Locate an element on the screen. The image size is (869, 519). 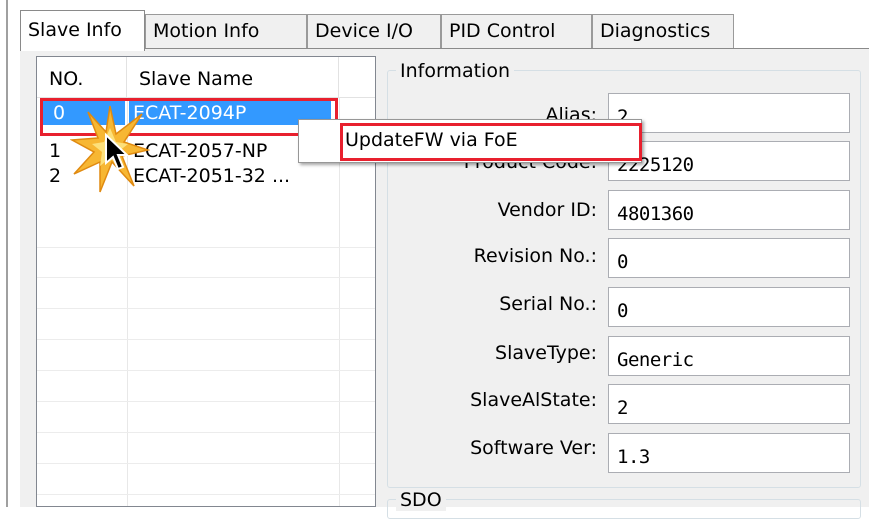
revision-no-field: 0 is located at coordinates (729, 258).